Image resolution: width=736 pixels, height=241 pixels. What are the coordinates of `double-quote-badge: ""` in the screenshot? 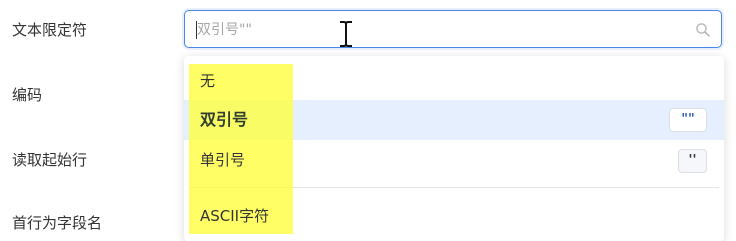 It's located at (688, 120).